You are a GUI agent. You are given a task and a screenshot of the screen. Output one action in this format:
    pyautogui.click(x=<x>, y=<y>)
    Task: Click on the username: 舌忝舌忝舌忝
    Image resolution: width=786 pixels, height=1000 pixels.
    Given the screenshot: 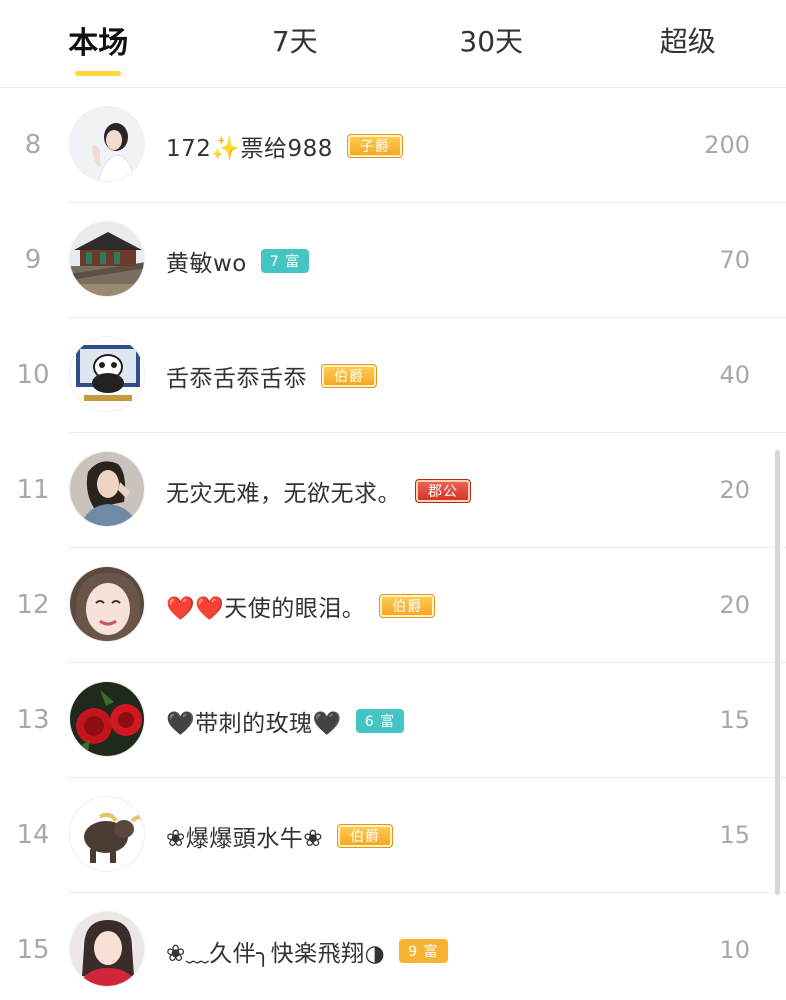 What is the action you would take?
    pyautogui.click(x=236, y=378)
    